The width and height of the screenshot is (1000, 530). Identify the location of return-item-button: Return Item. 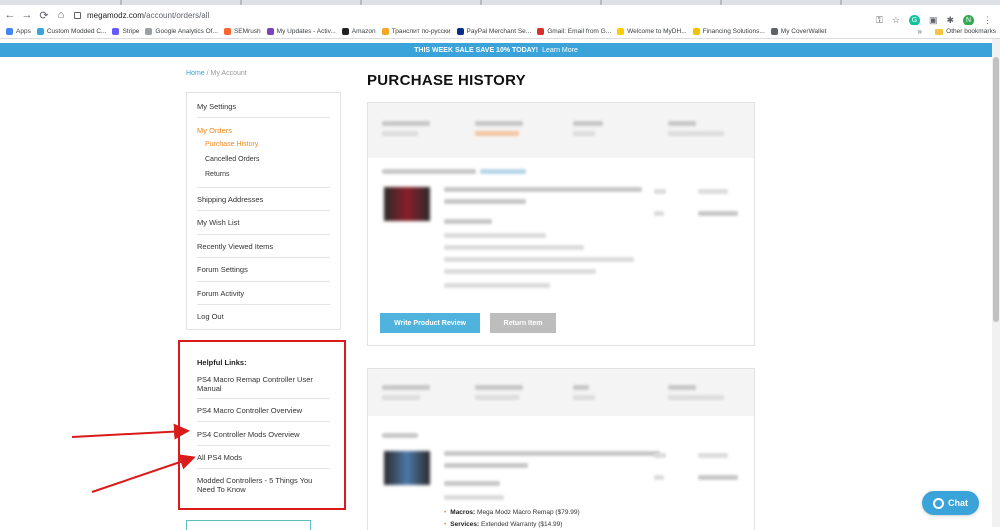
(523, 323).